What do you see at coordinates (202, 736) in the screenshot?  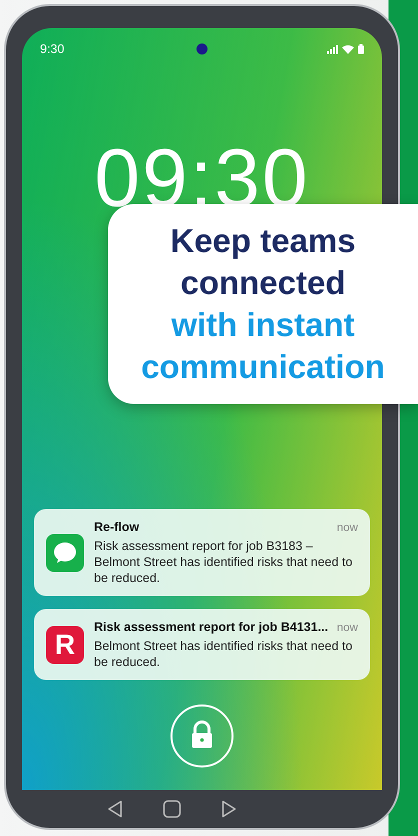 I see `lock-icon` at bounding box center [202, 736].